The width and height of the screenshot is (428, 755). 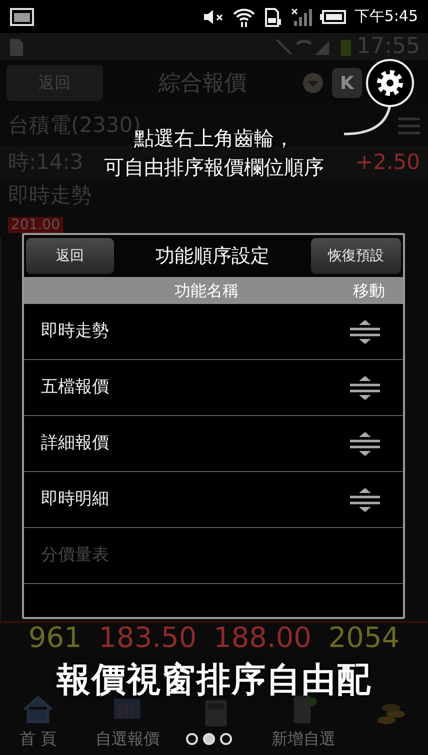 What do you see at coordinates (303, 739) in the screenshot?
I see `nav-label: 新增自選` at bounding box center [303, 739].